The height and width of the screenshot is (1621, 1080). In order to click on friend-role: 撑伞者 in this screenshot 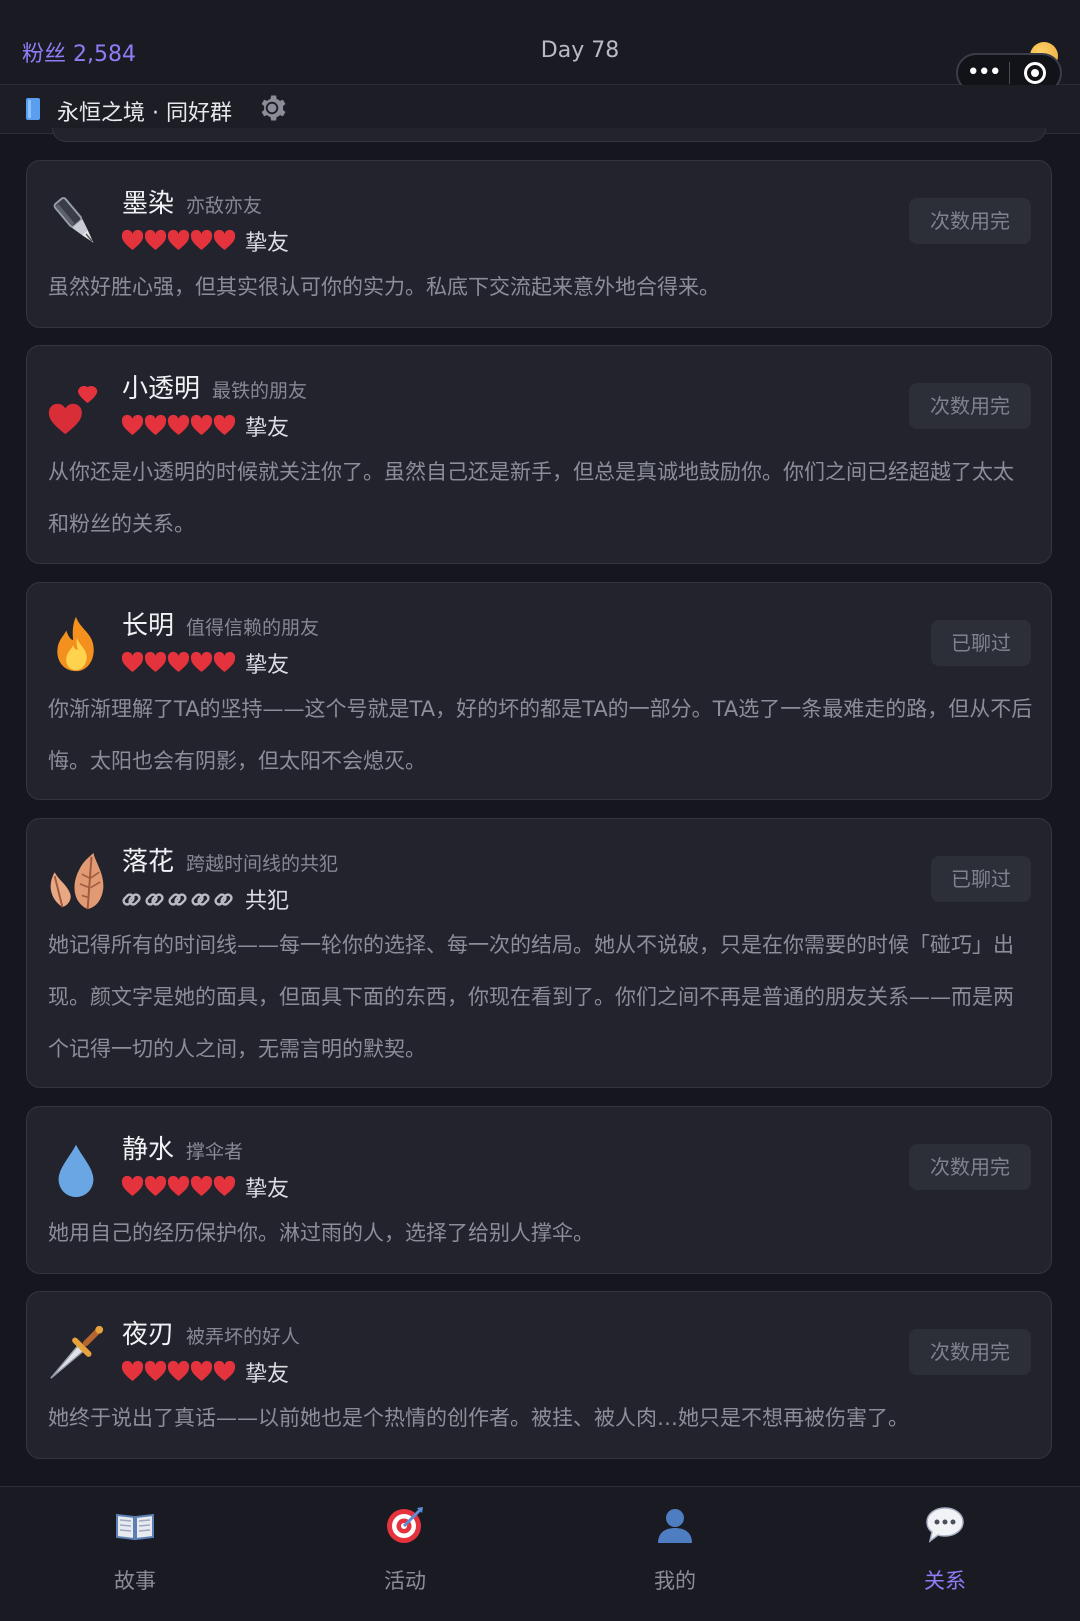, I will do `click(215, 1152)`.